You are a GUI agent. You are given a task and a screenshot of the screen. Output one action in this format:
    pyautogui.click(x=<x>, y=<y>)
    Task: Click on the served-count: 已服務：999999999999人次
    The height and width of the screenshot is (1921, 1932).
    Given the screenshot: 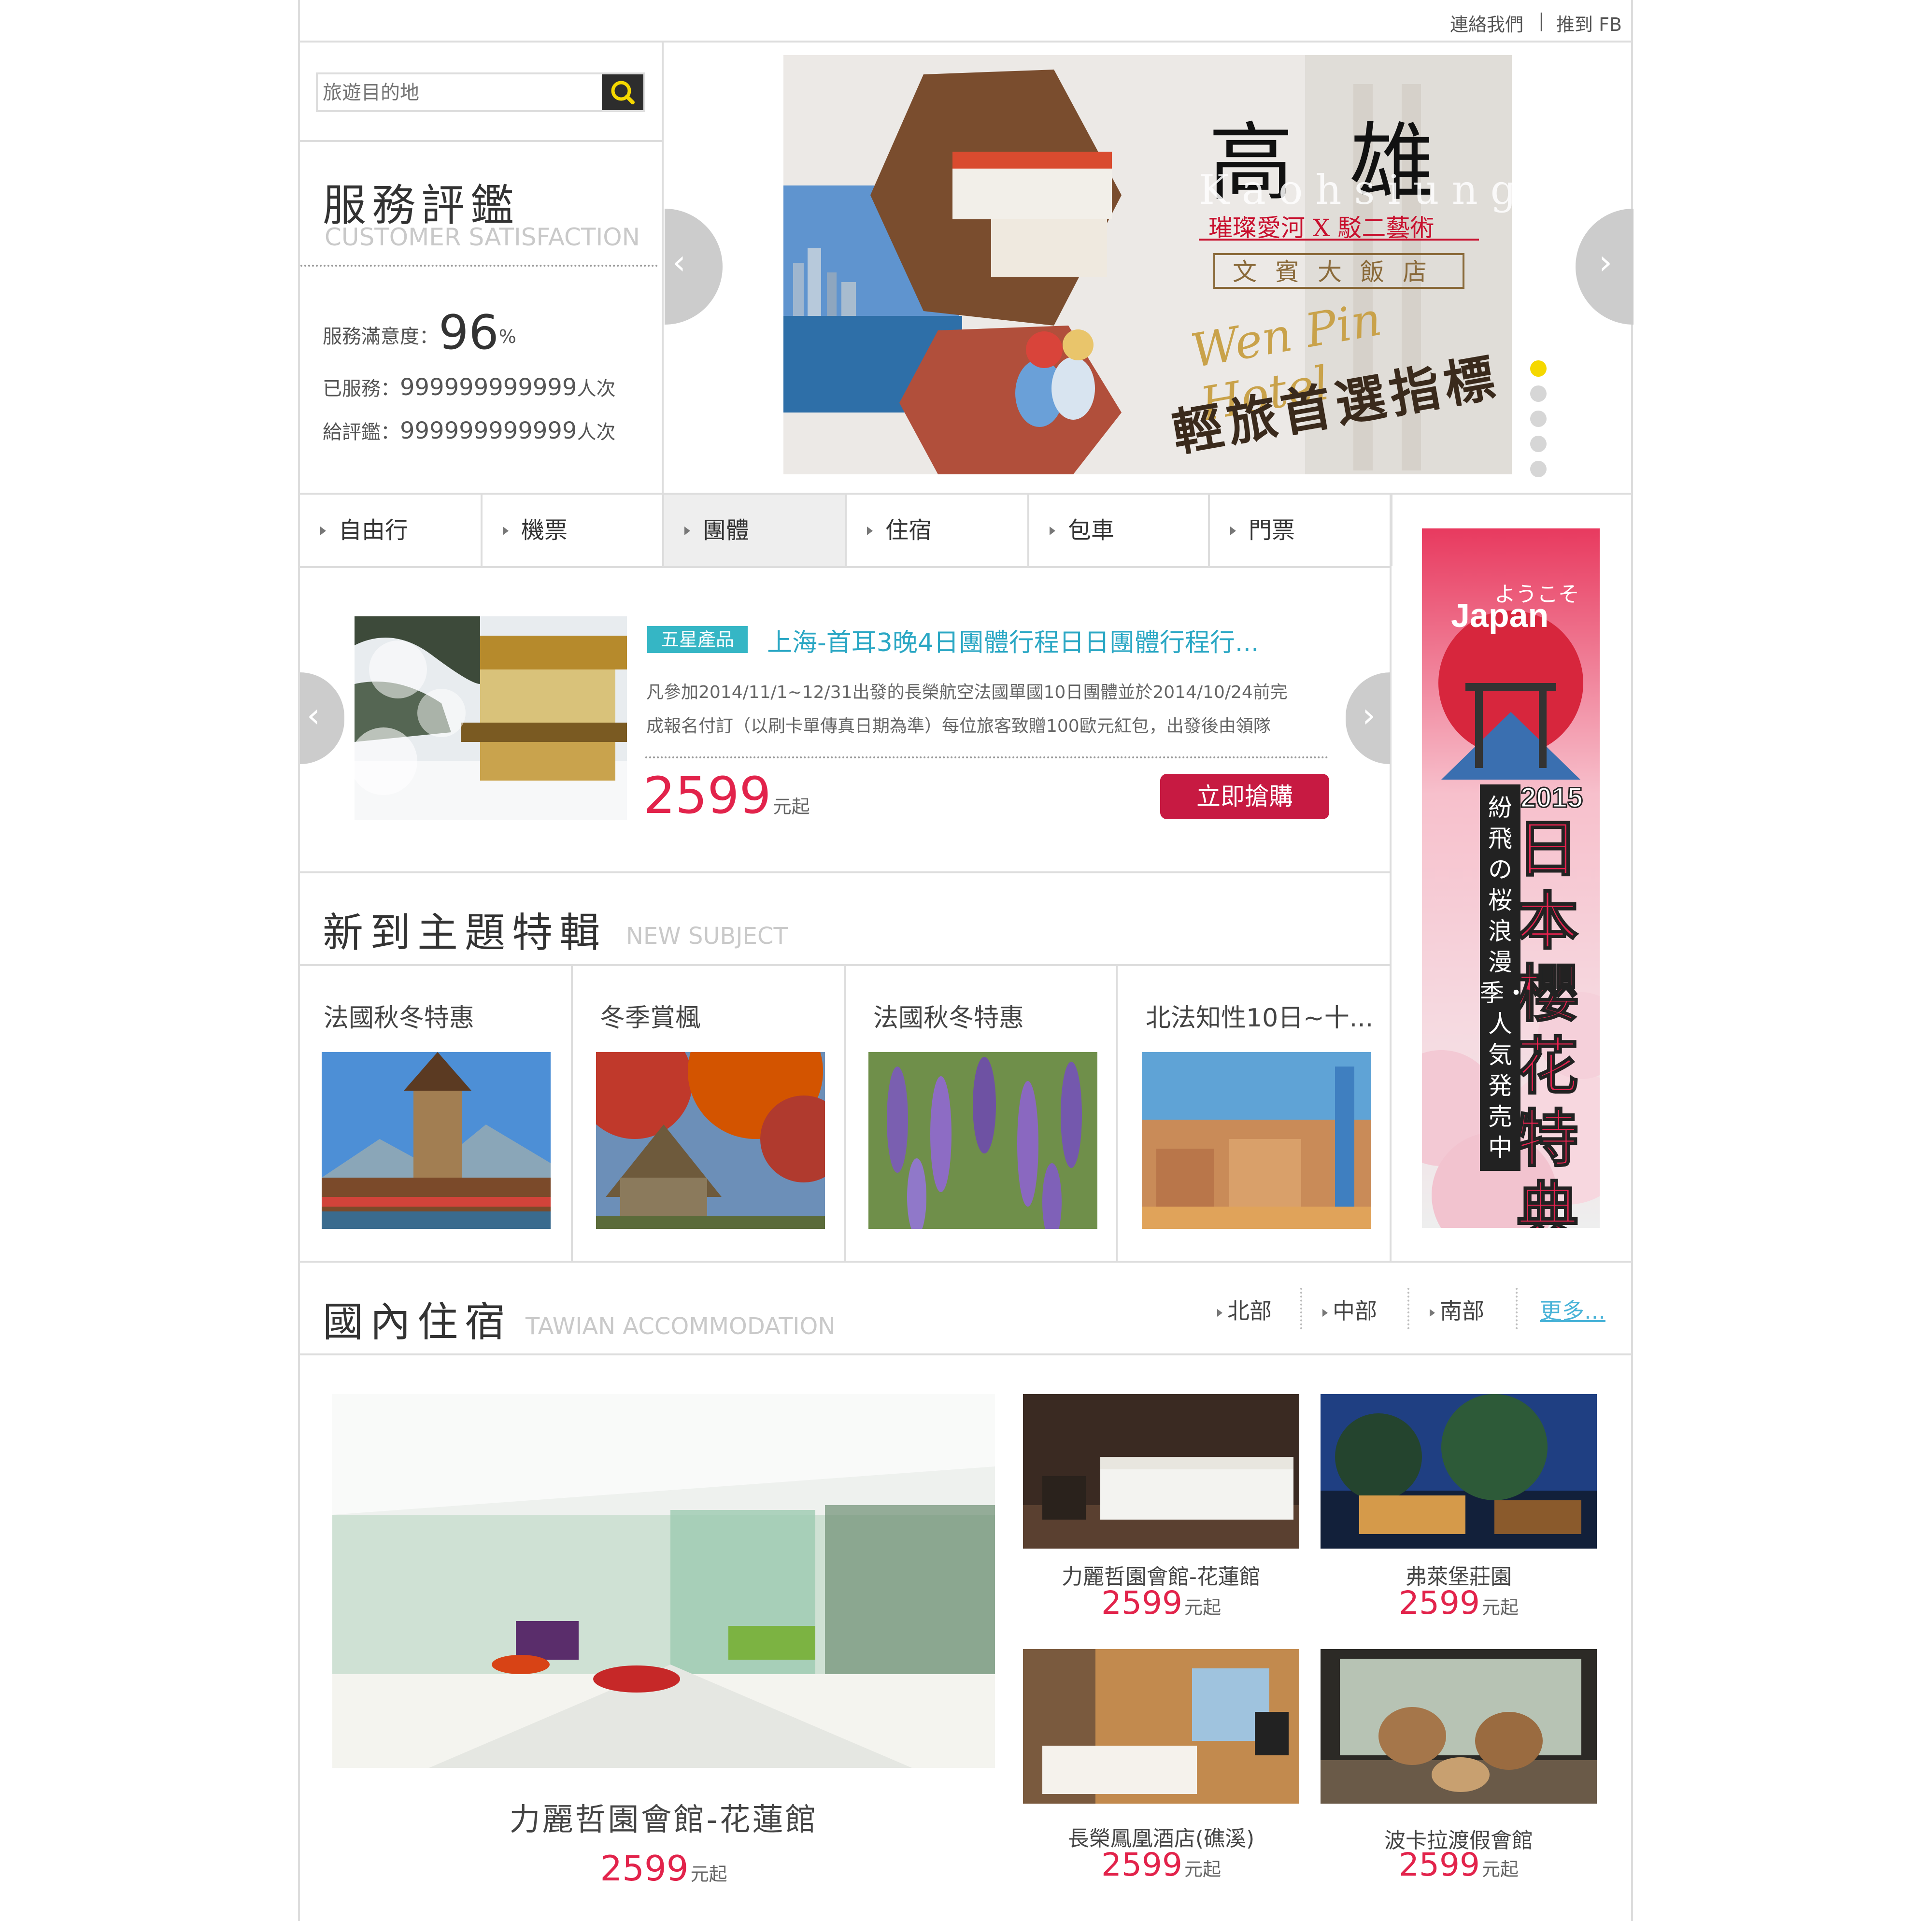 What is the action you would take?
    pyautogui.click(x=469, y=387)
    